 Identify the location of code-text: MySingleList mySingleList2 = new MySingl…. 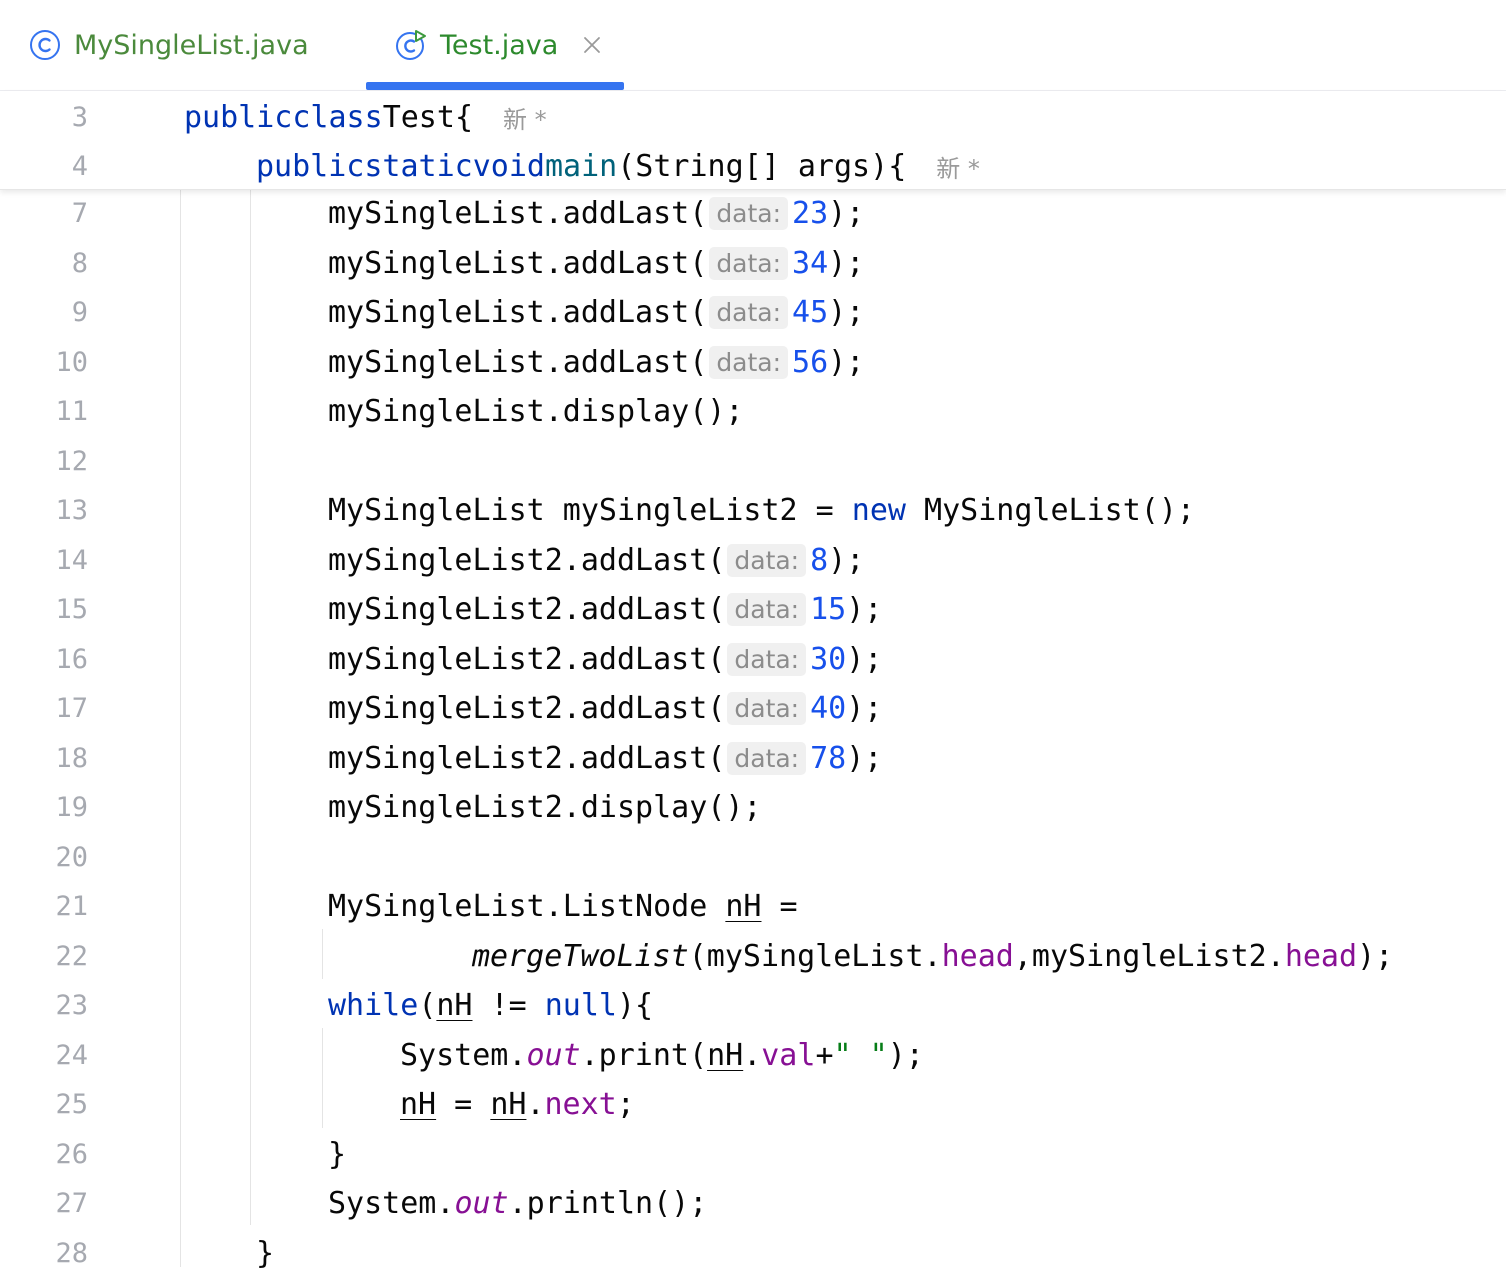
(761, 510).